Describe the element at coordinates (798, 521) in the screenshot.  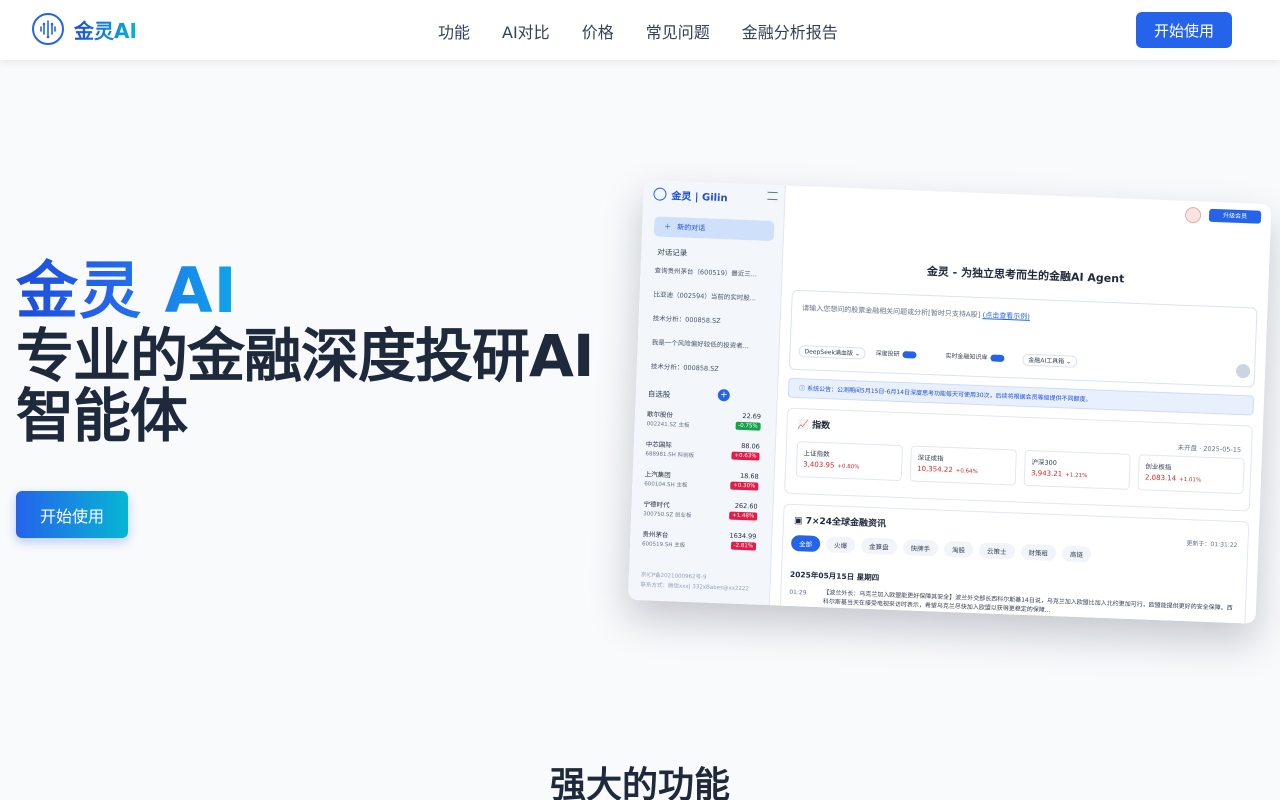
I see `calendar-icon: ▣` at that location.